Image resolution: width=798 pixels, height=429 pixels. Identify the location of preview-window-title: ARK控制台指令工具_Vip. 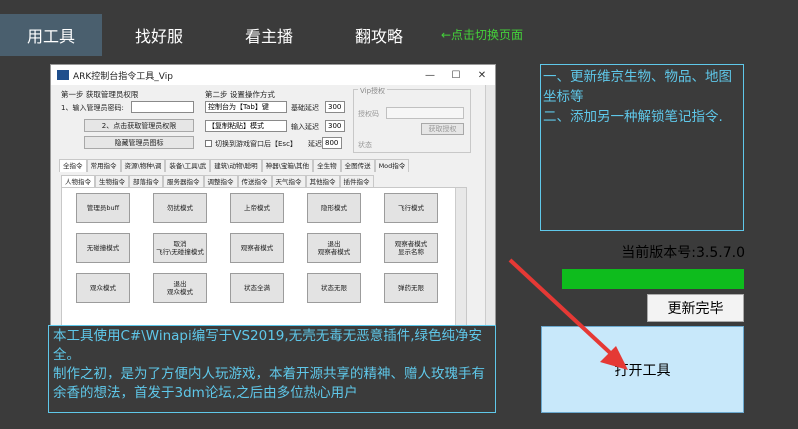
(123, 76).